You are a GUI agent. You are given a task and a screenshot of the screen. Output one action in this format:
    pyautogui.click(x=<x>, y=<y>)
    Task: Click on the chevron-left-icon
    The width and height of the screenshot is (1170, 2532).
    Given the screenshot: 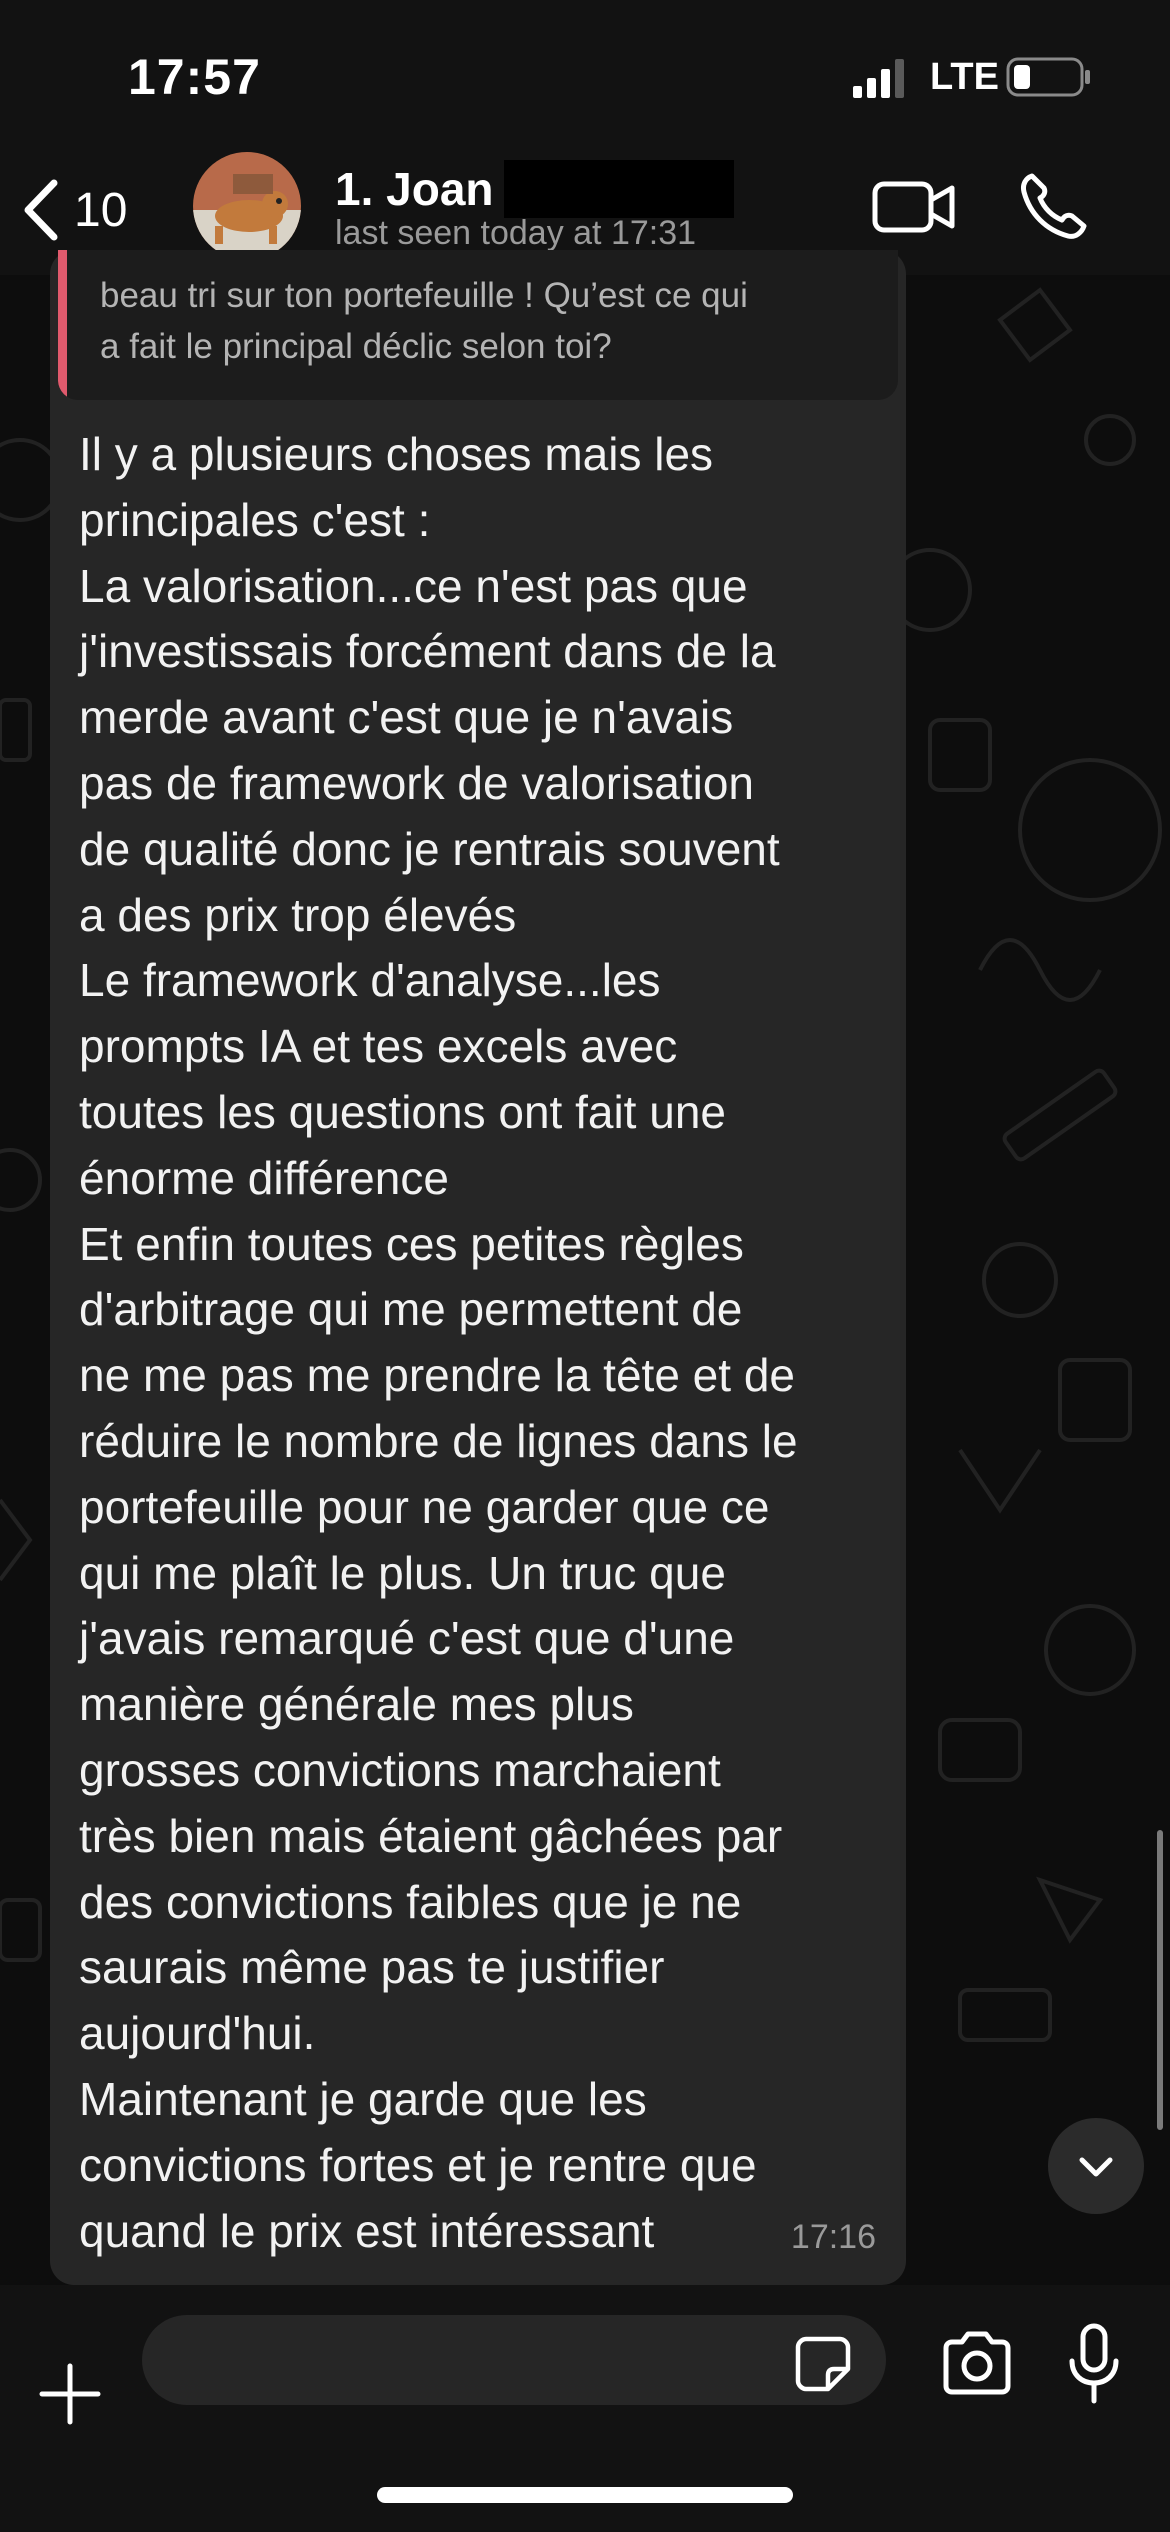 What is the action you would take?
    pyautogui.click(x=41, y=210)
    